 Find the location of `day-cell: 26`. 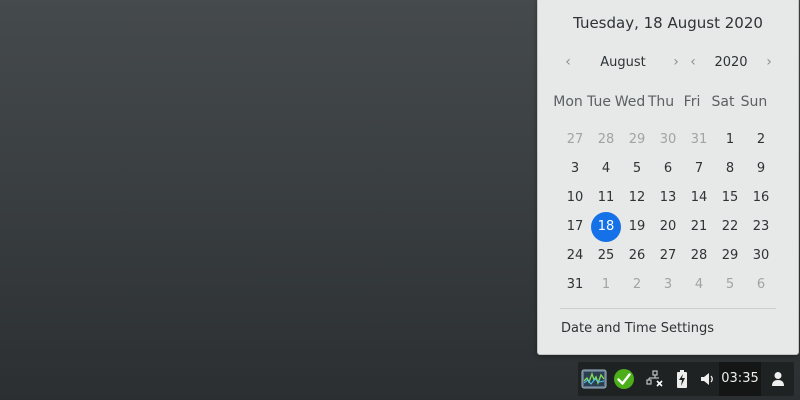

day-cell: 26 is located at coordinates (637, 256).